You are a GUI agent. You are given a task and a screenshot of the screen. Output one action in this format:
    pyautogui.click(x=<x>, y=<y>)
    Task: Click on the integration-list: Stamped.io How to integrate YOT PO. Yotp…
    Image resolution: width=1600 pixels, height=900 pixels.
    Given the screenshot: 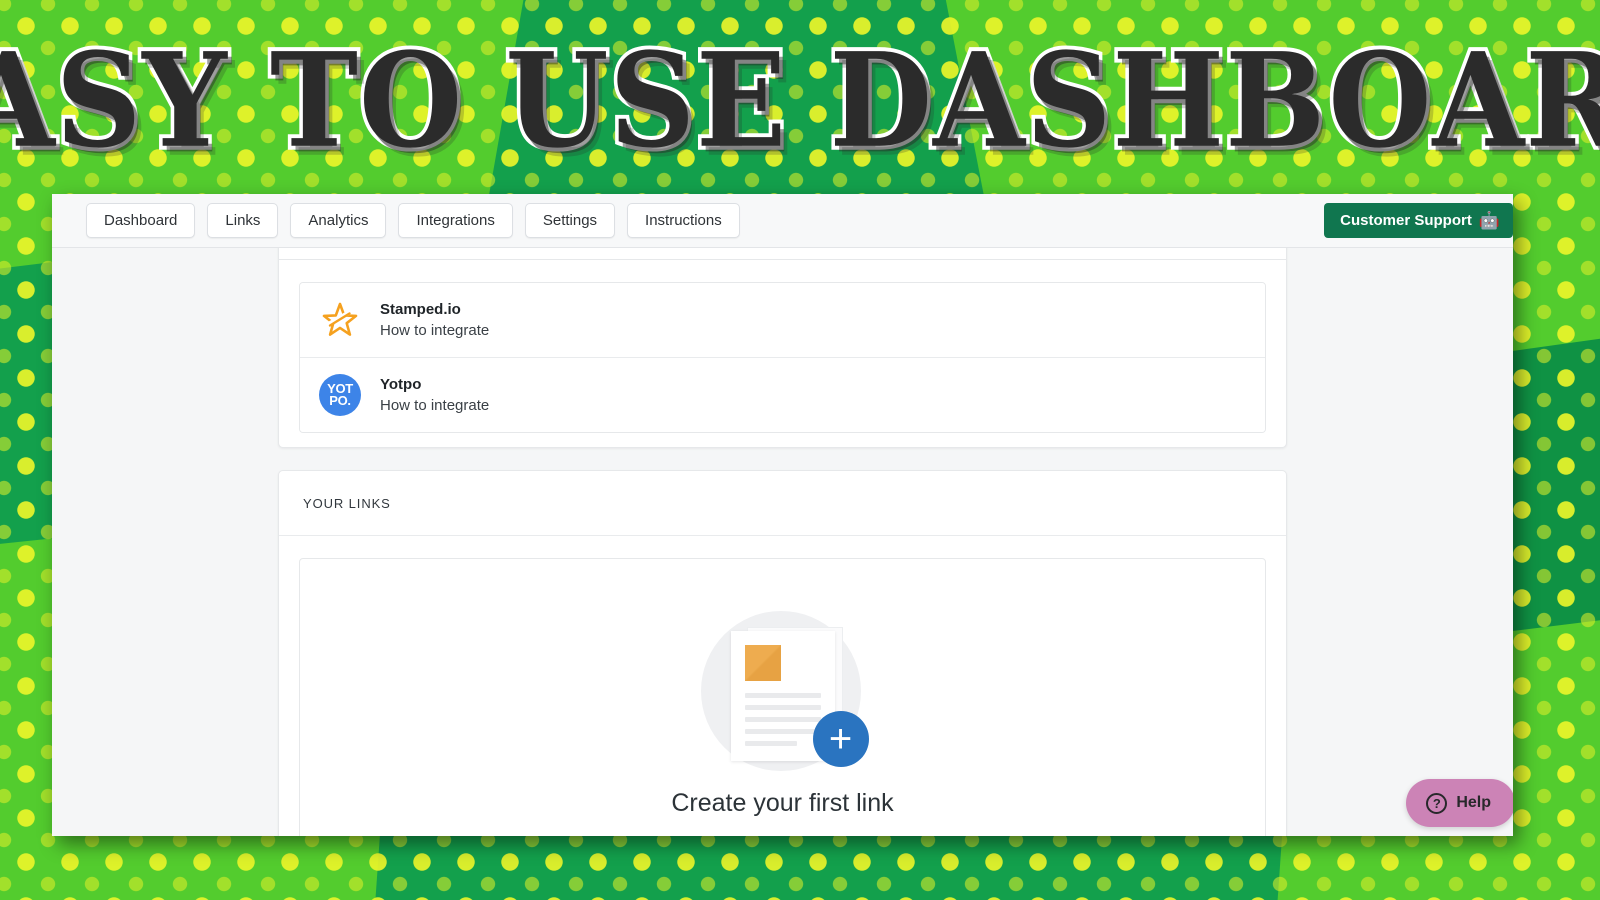 What is the action you would take?
    pyautogui.click(x=782, y=357)
    